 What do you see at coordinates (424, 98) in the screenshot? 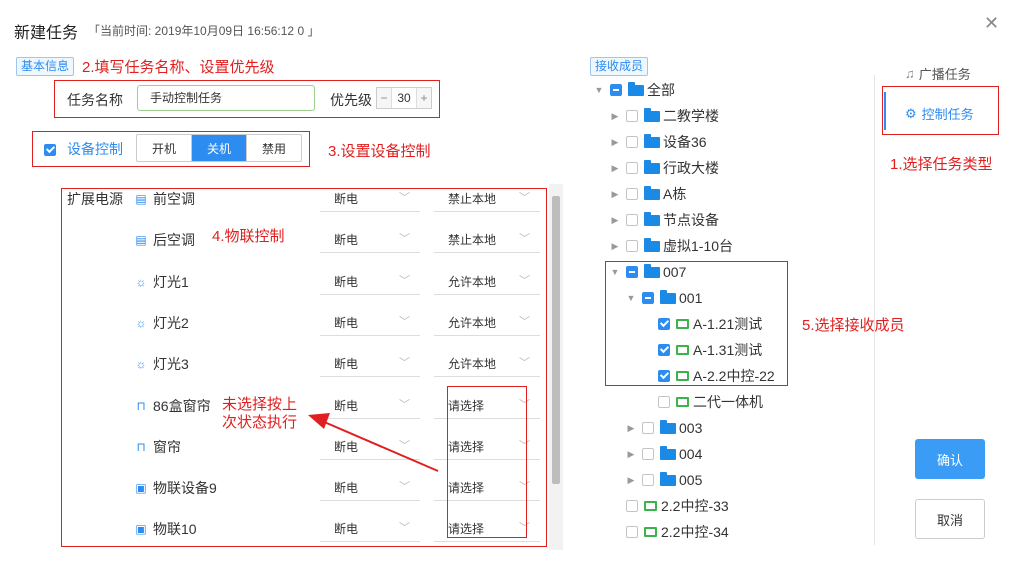
I see `priority-plus-button: +` at bounding box center [424, 98].